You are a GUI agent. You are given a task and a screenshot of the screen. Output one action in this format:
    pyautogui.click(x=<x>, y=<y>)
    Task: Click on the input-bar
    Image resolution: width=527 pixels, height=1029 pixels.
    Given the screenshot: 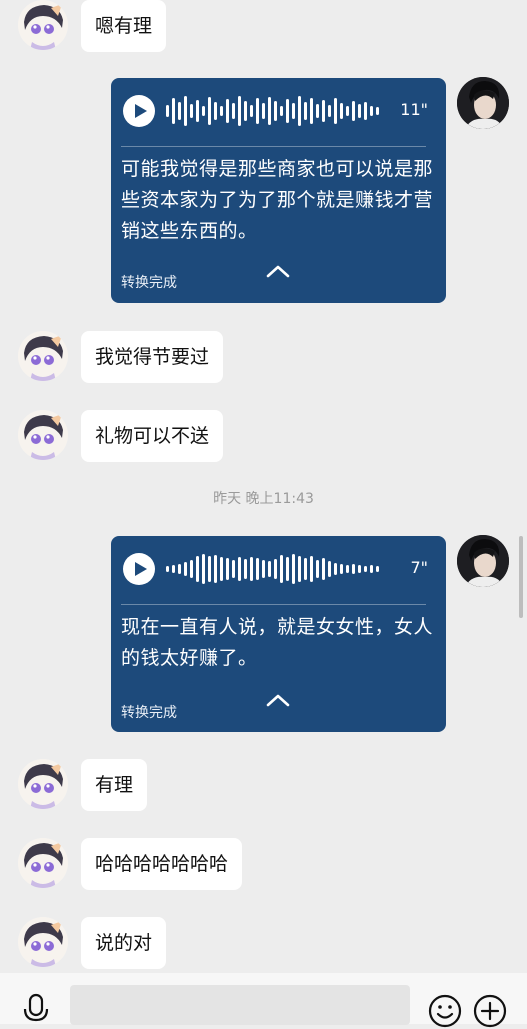 What is the action you would take?
    pyautogui.click(x=263, y=1000)
    